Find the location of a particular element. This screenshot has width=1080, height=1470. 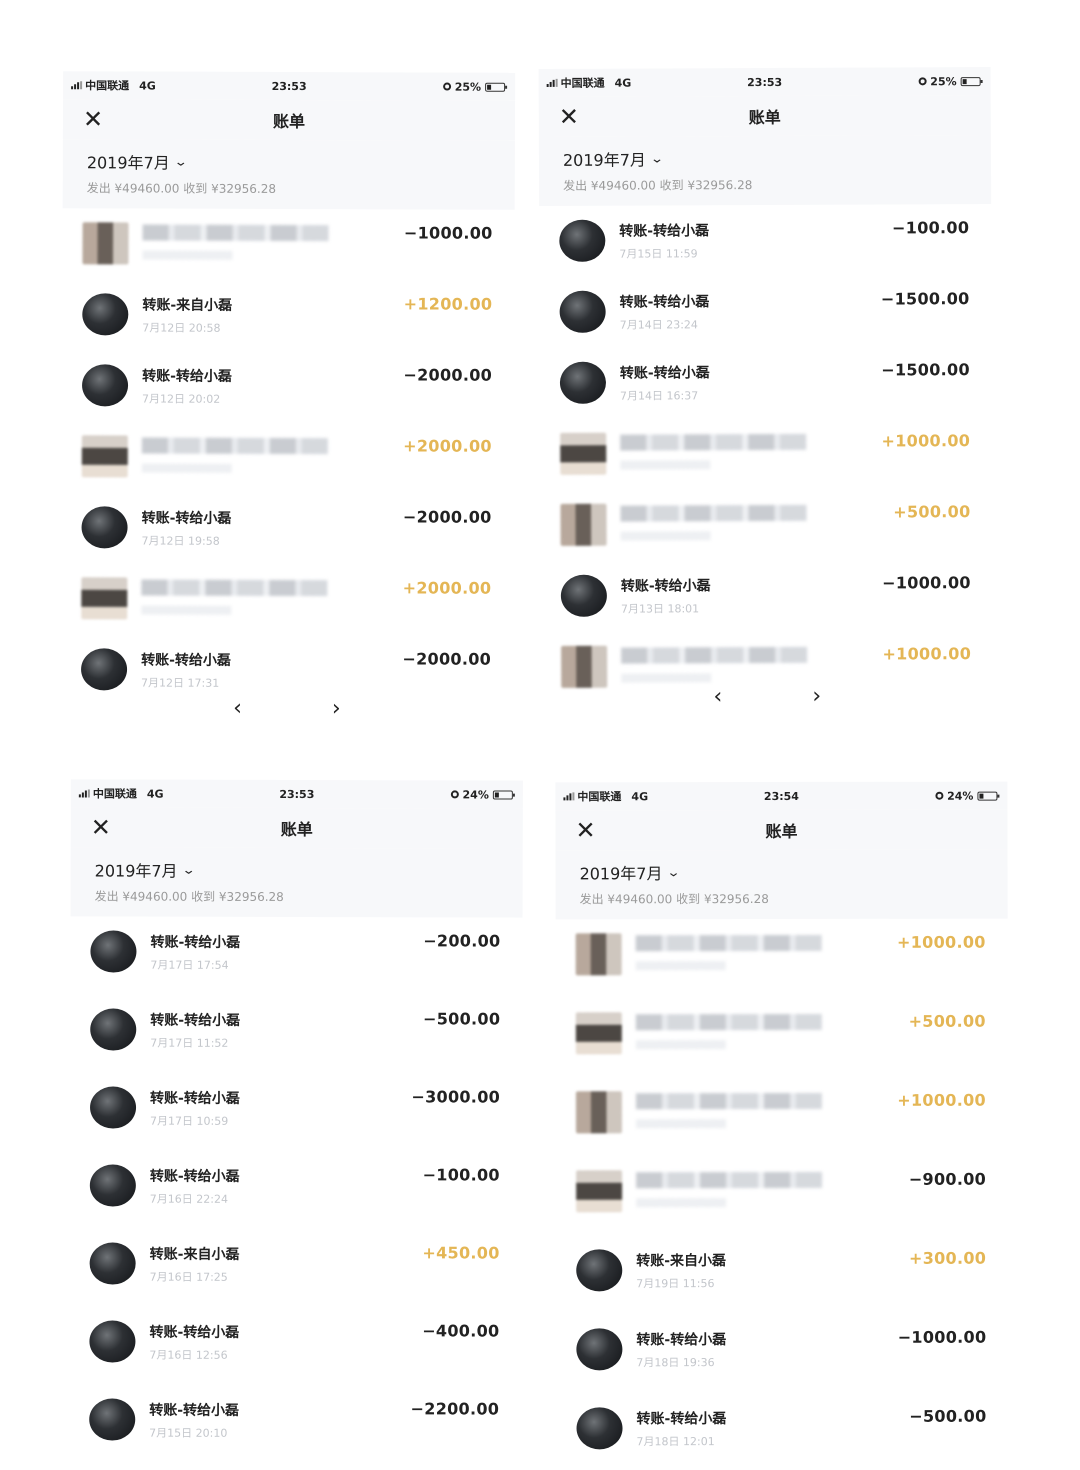

transaction-row: 转账-转给小磊 7月14日 23:24 −1500.00 is located at coordinates (765, 311).